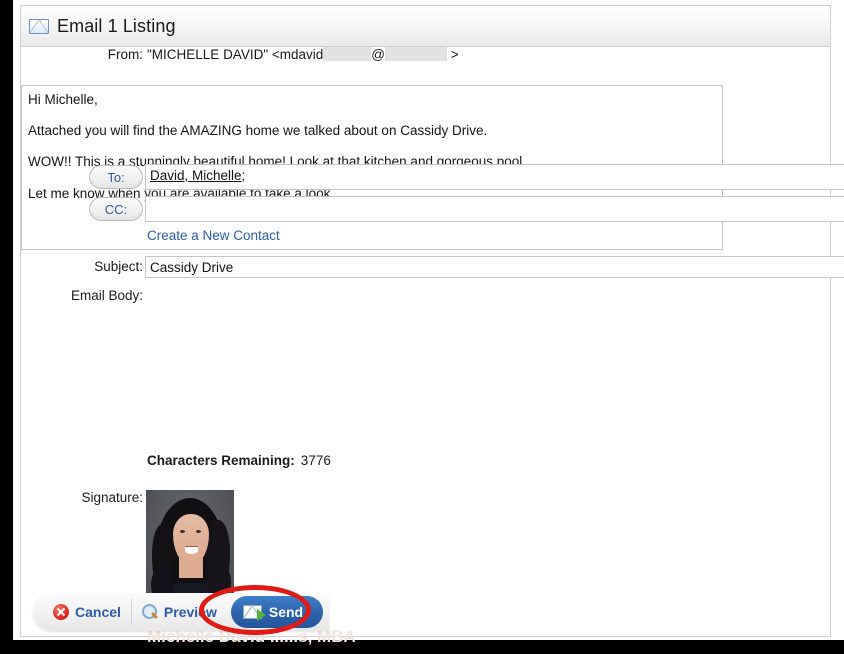 The width and height of the screenshot is (844, 654). What do you see at coordinates (198, 531) in the screenshot?
I see `photo-eye-right` at bounding box center [198, 531].